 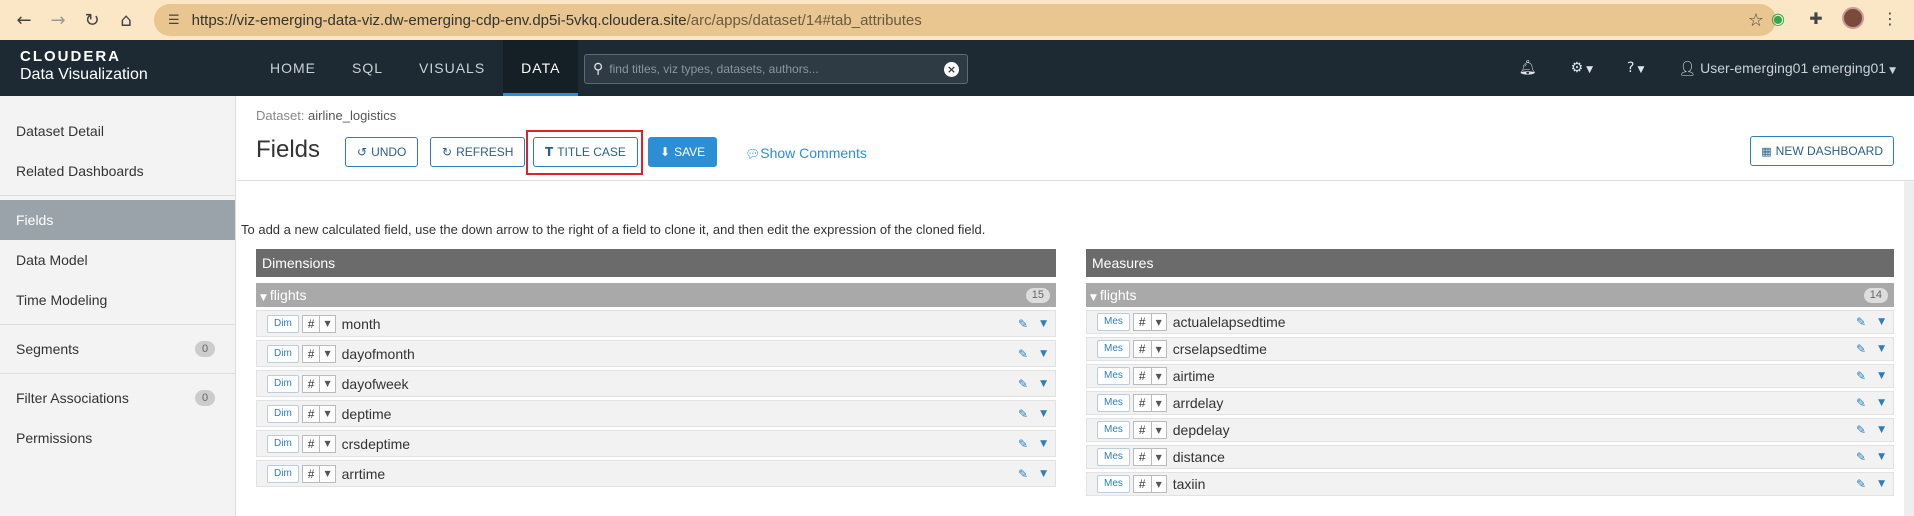 What do you see at coordinates (117, 300) in the screenshot?
I see `sidebar-item-time-modeling: Time Modeling` at bounding box center [117, 300].